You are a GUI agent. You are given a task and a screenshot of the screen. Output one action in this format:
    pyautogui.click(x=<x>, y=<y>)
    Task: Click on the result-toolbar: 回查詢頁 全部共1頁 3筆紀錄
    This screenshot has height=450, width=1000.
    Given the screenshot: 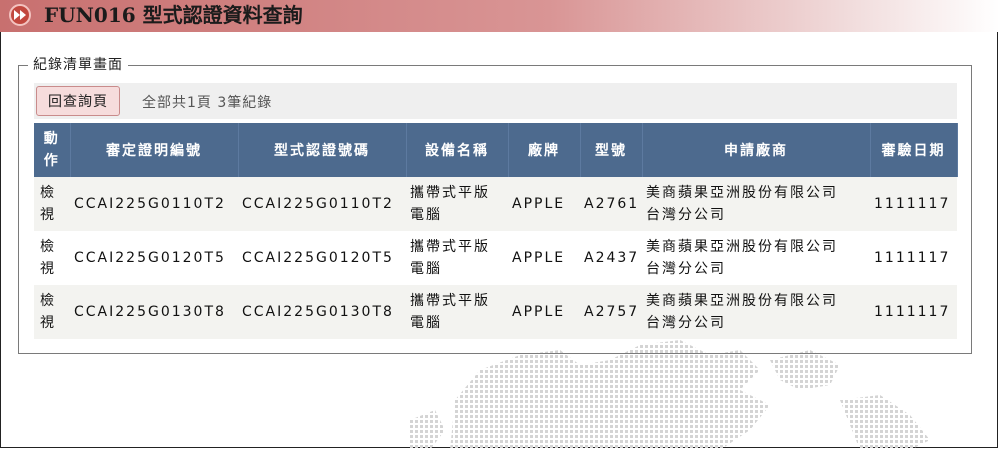 What is the action you would take?
    pyautogui.click(x=495, y=101)
    